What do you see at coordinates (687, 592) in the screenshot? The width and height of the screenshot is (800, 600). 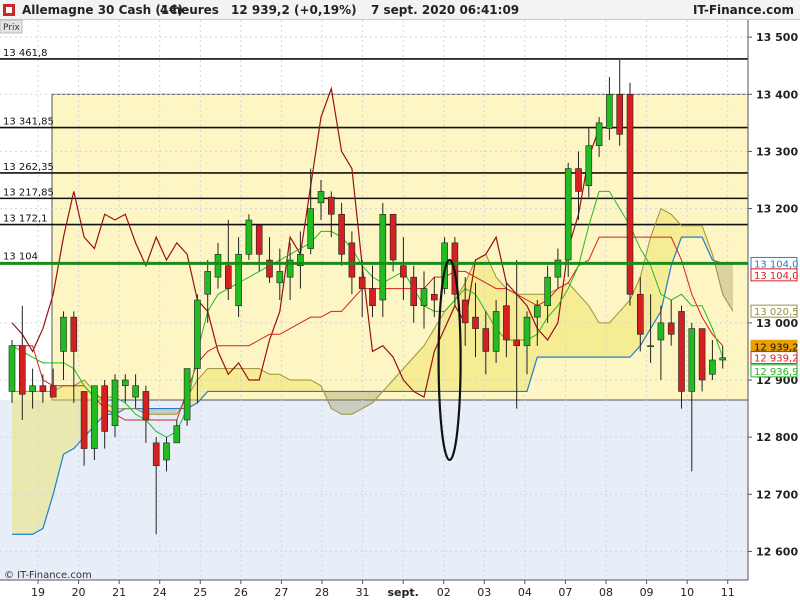 I see `time-tick-label: 10` at bounding box center [687, 592].